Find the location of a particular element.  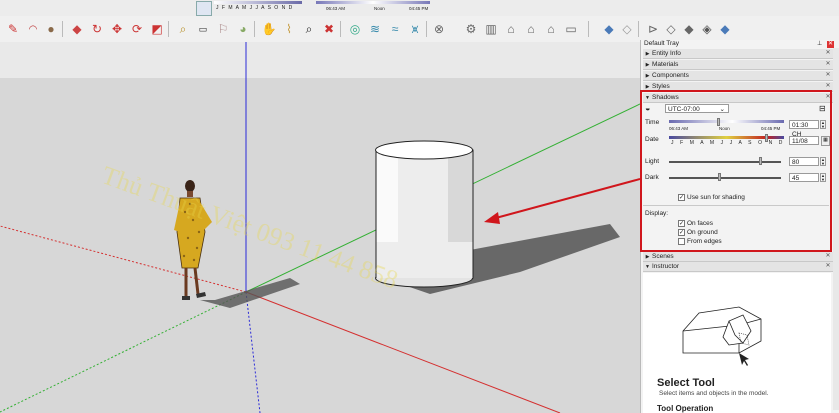

person-shadow is located at coordinates (250, 293).